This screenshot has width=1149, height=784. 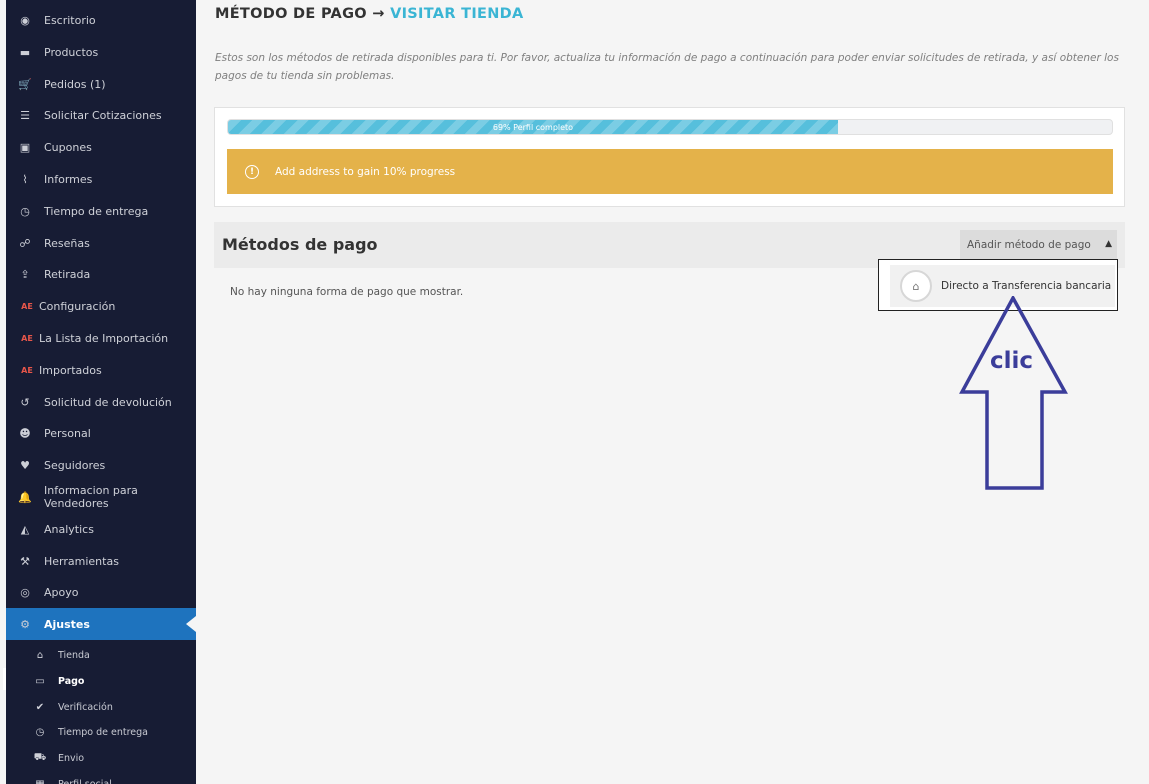 What do you see at coordinates (25, 465) in the screenshot?
I see `heart-icon: ♥` at bounding box center [25, 465].